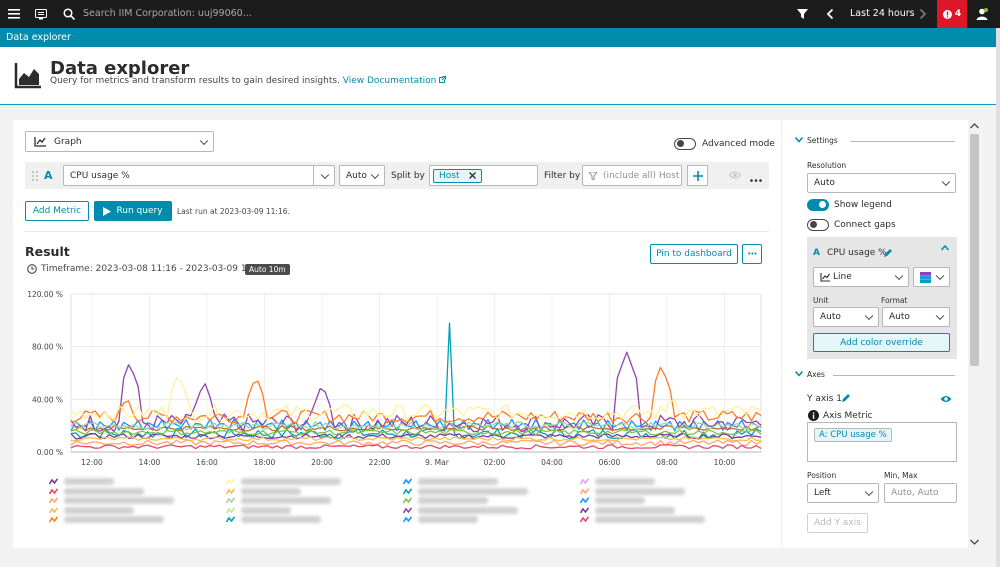 The image size is (1000, 567). I want to click on split-by-input: Host, so click(483, 175).